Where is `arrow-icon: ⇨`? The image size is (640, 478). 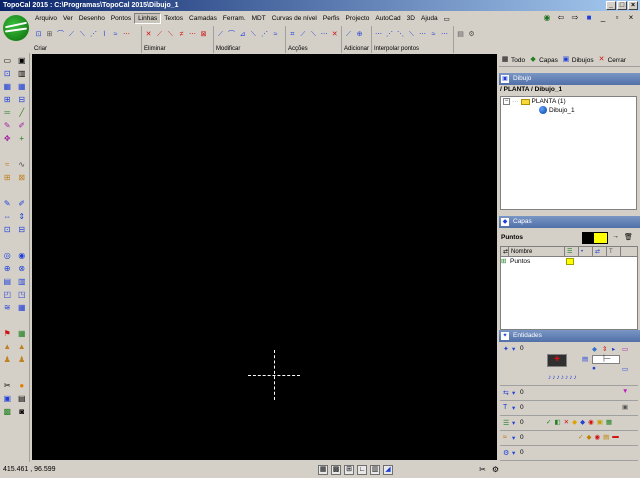
arrow-icon: ⇨ is located at coordinates (575, 18).